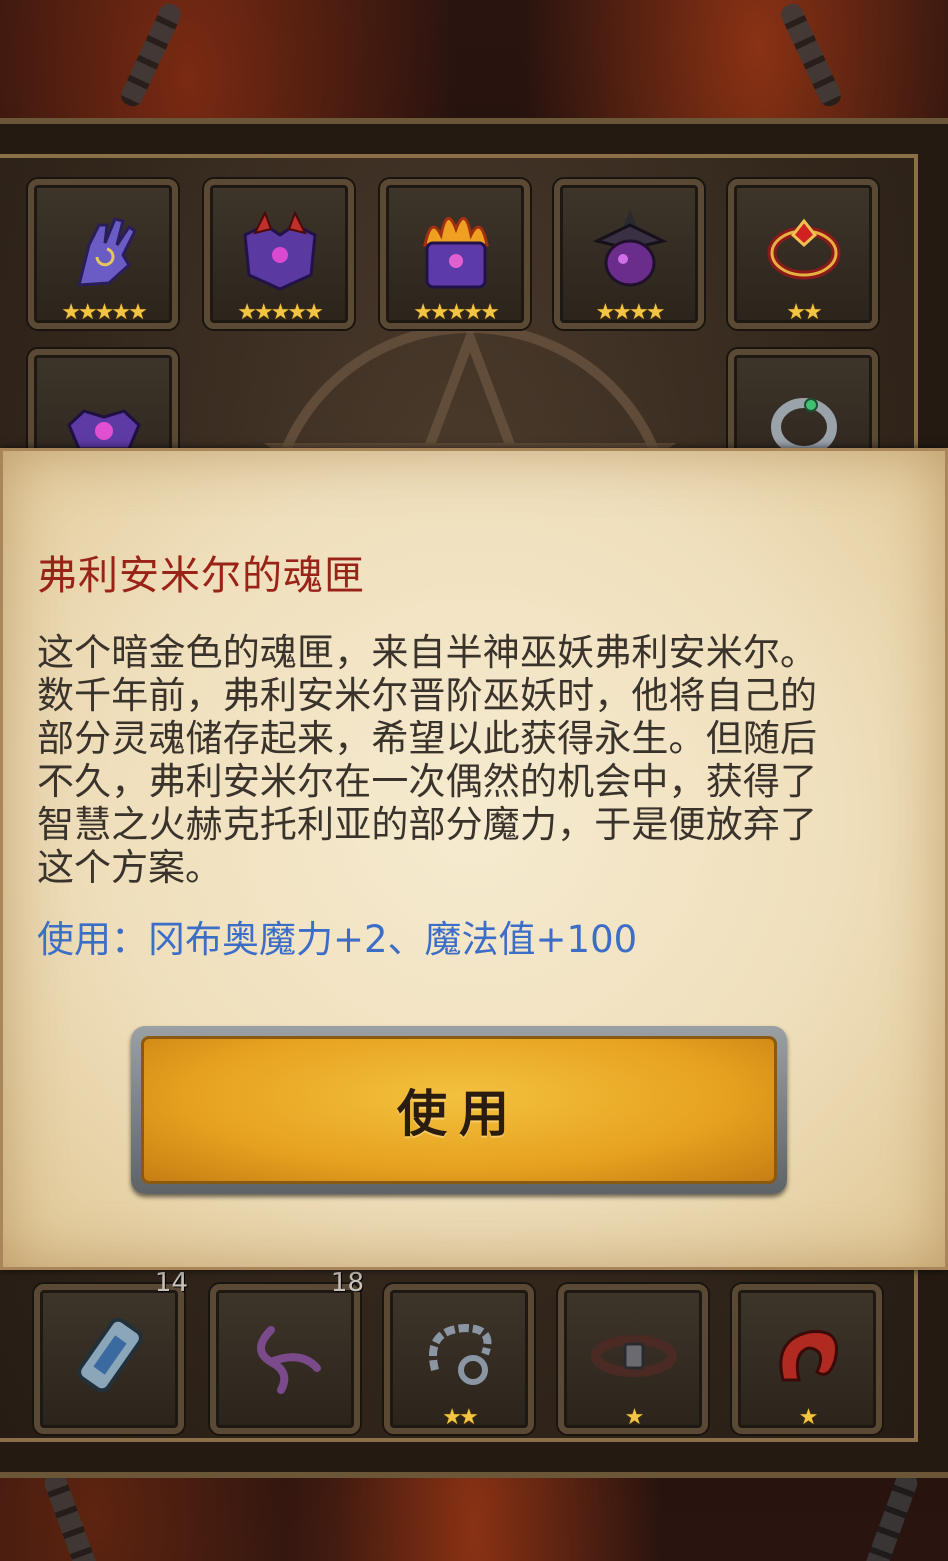 Image resolution: width=948 pixels, height=1561 pixels. What do you see at coordinates (460, 1354) in the screenshot?
I see `chain-icon` at bounding box center [460, 1354].